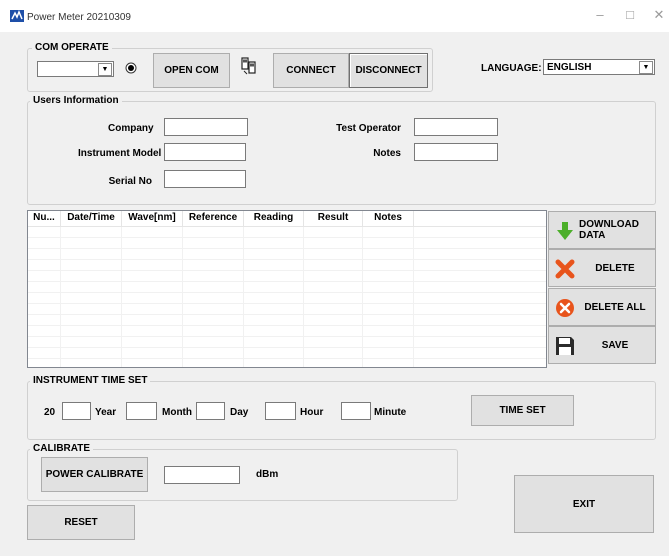 The image size is (669, 556). What do you see at coordinates (565, 231) in the screenshot?
I see `download-arrow-icon` at bounding box center [565, 231].